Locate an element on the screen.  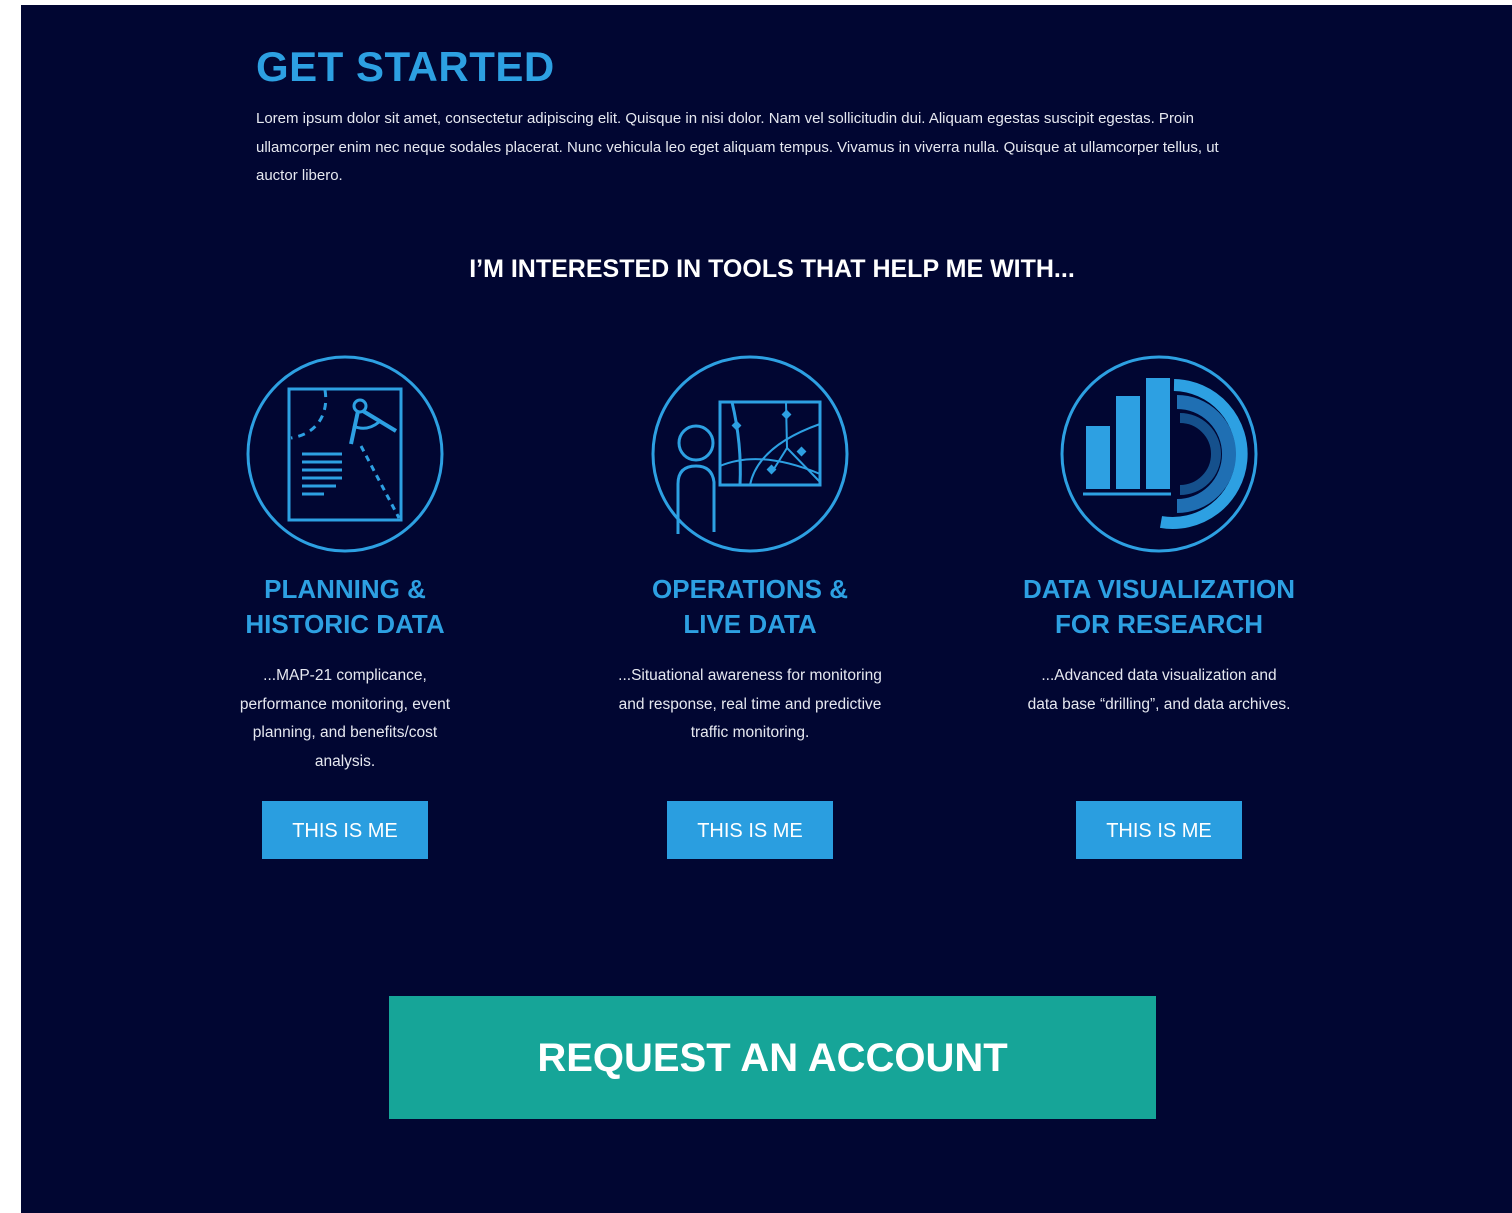
card-title-line: LIVE DATA is located at coordinates (750, 624).